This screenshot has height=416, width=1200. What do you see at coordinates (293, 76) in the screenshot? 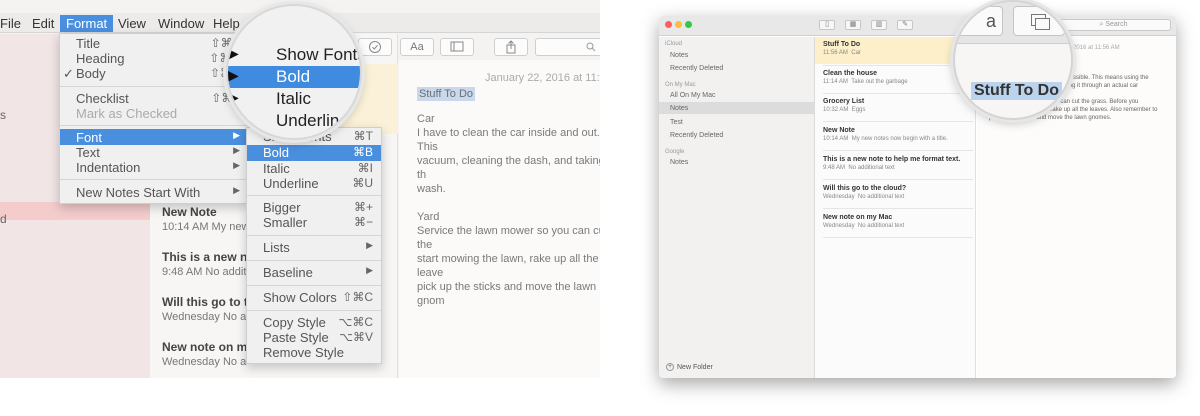
I see `magnified-label: Bold` at bounding box center [293, 76].